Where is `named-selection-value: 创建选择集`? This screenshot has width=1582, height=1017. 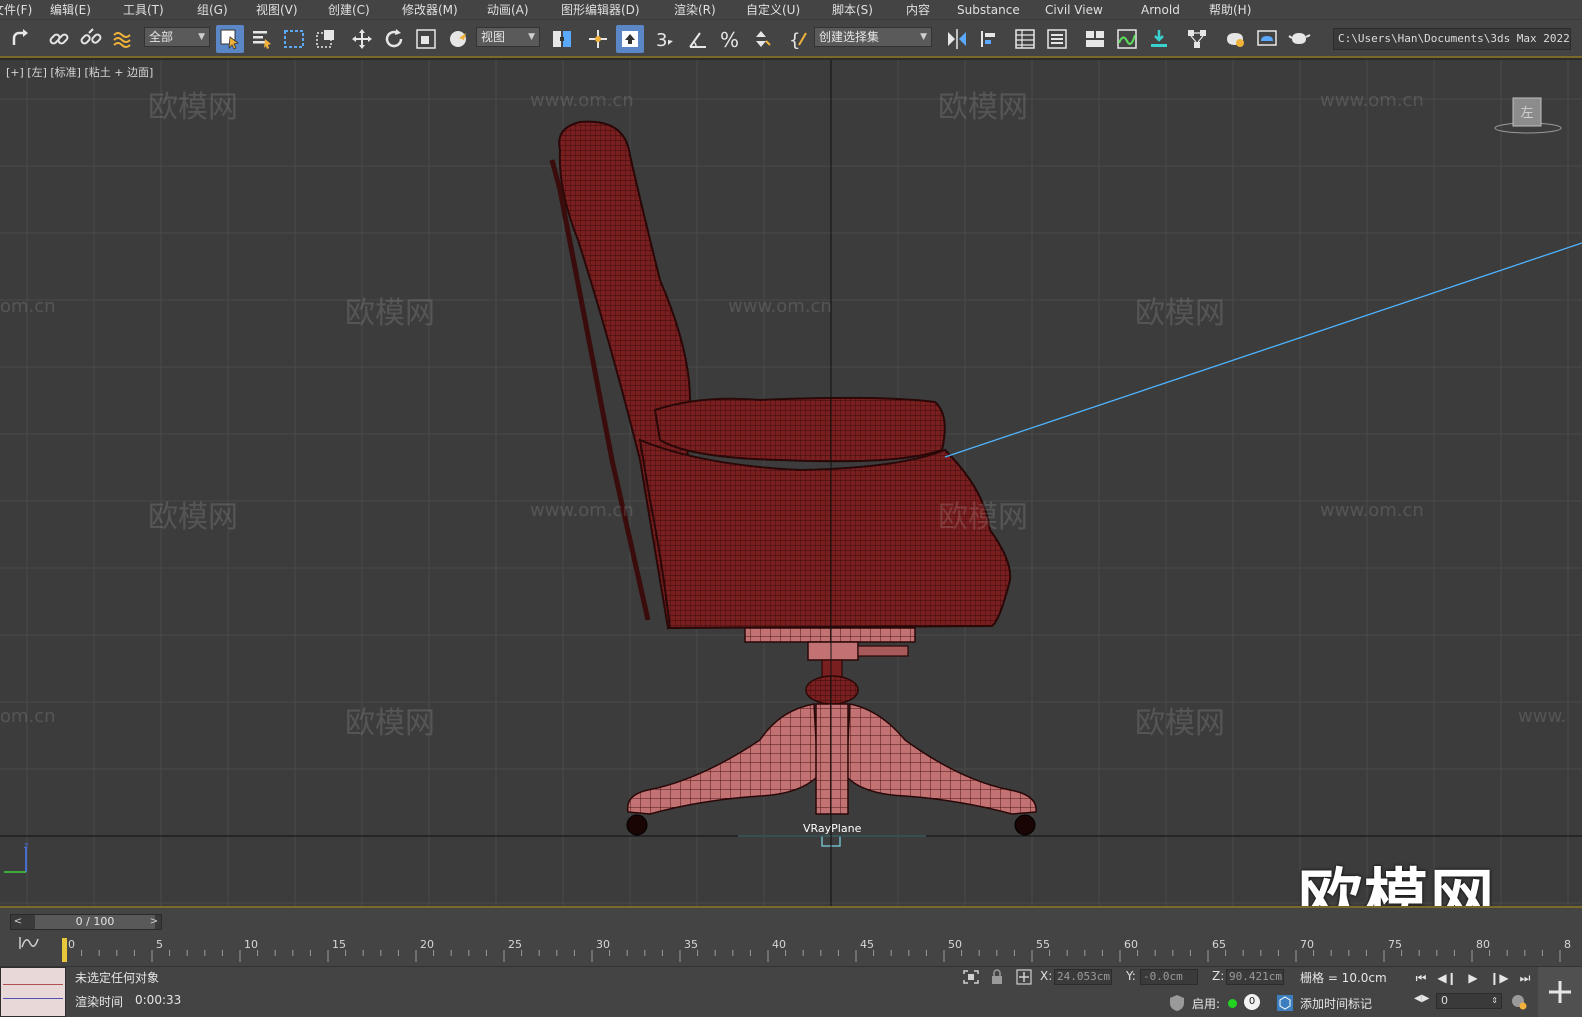 named-selection-value: 创建选择集 is located at coordinates (849, 37).